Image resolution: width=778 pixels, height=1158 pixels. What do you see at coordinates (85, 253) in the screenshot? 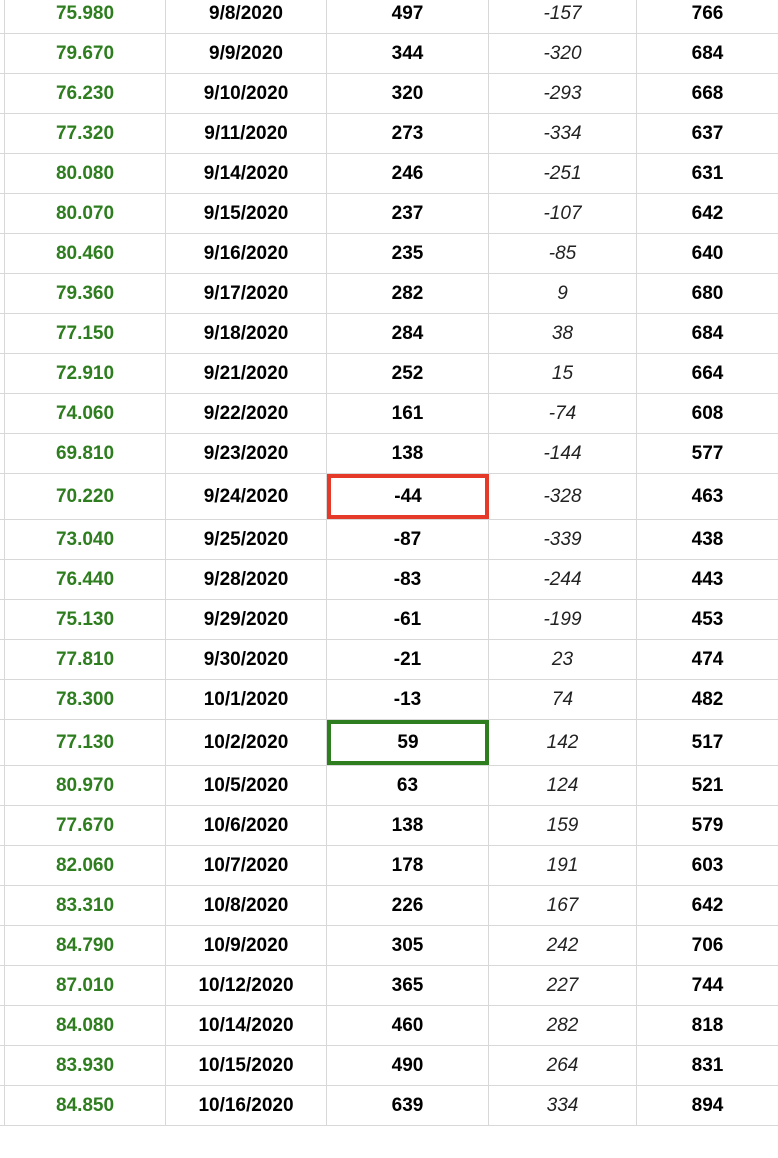
I see `price-cell: 80.460` at bounding box center [85, 253].